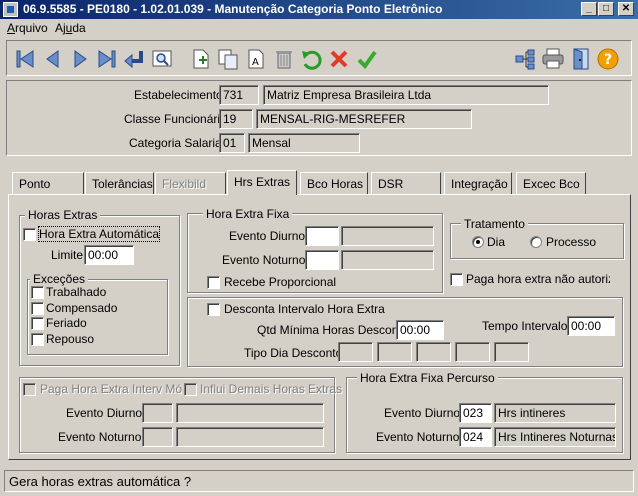 This screenshot has width=638, height=496. I want to click on confirm-icon, so click(367, 59).